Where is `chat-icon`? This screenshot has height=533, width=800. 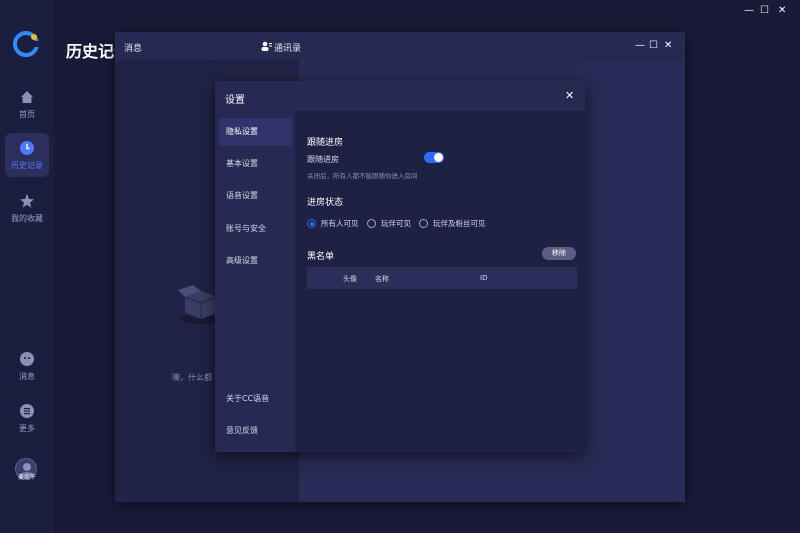
chat-icon is located at coordinates (27, 358).